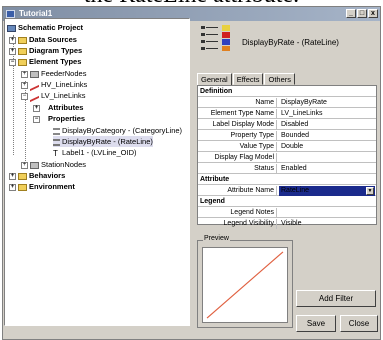 Image resolution: width=383 pixels, height=340 pixels. Describe the element at coordinates (327, 114) in the screenshot. I see `row-value: LV_LineLinks` at that location.